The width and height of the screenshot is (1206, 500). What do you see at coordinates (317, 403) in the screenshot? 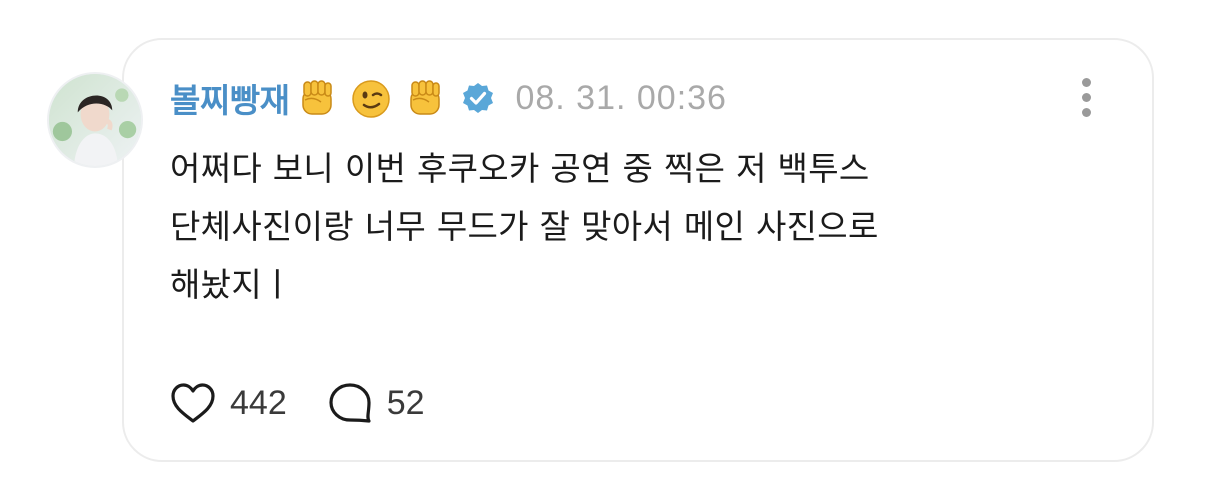
I see `post-actions: 442 52` at bounding box center [317, 403].